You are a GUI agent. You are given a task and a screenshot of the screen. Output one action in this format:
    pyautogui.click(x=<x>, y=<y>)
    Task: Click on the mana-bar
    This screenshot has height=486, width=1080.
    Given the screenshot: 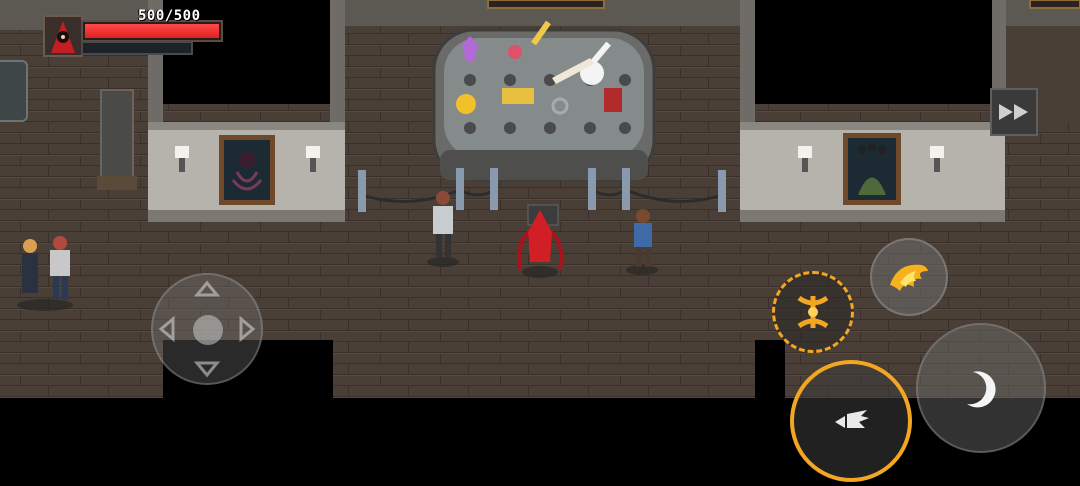 What is the action you would take?
    pyautogui.click(x=137, y=48)
    